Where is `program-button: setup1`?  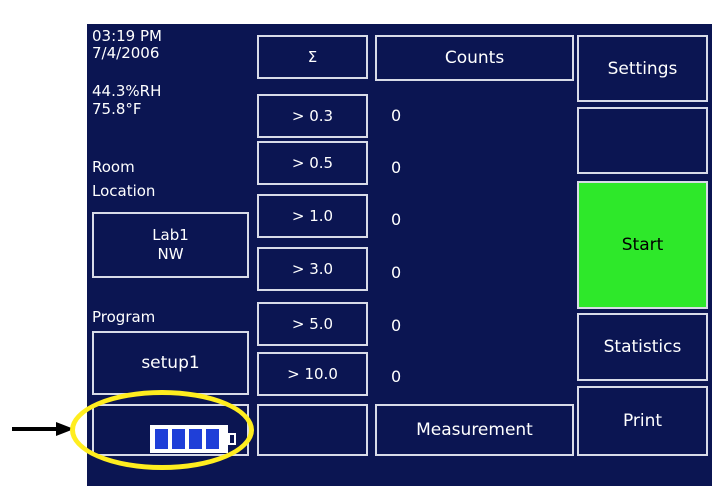 program-button: setup1 is located at coordinates (170, 363).